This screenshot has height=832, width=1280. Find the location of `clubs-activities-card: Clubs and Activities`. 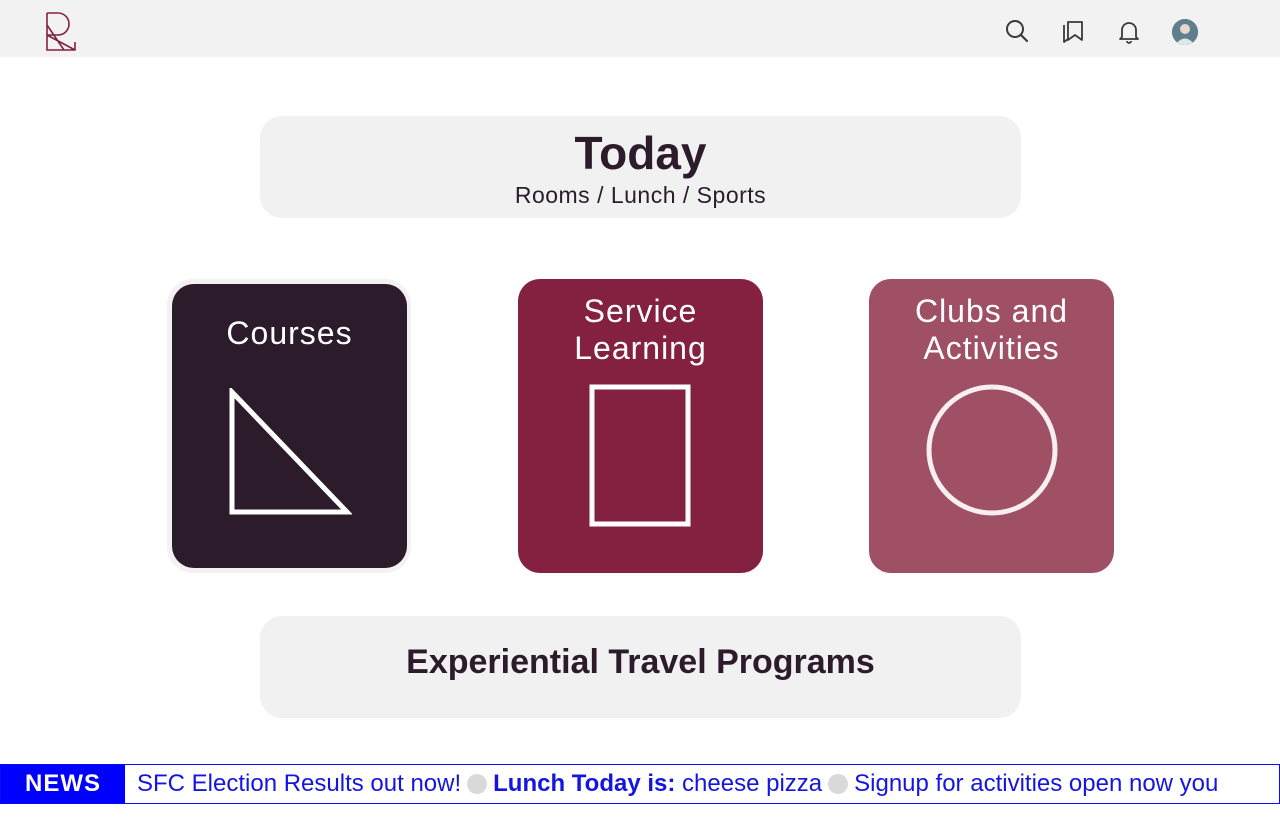

clubs-activities-card: Clubs and Activities is located at coordinates (991, 426).